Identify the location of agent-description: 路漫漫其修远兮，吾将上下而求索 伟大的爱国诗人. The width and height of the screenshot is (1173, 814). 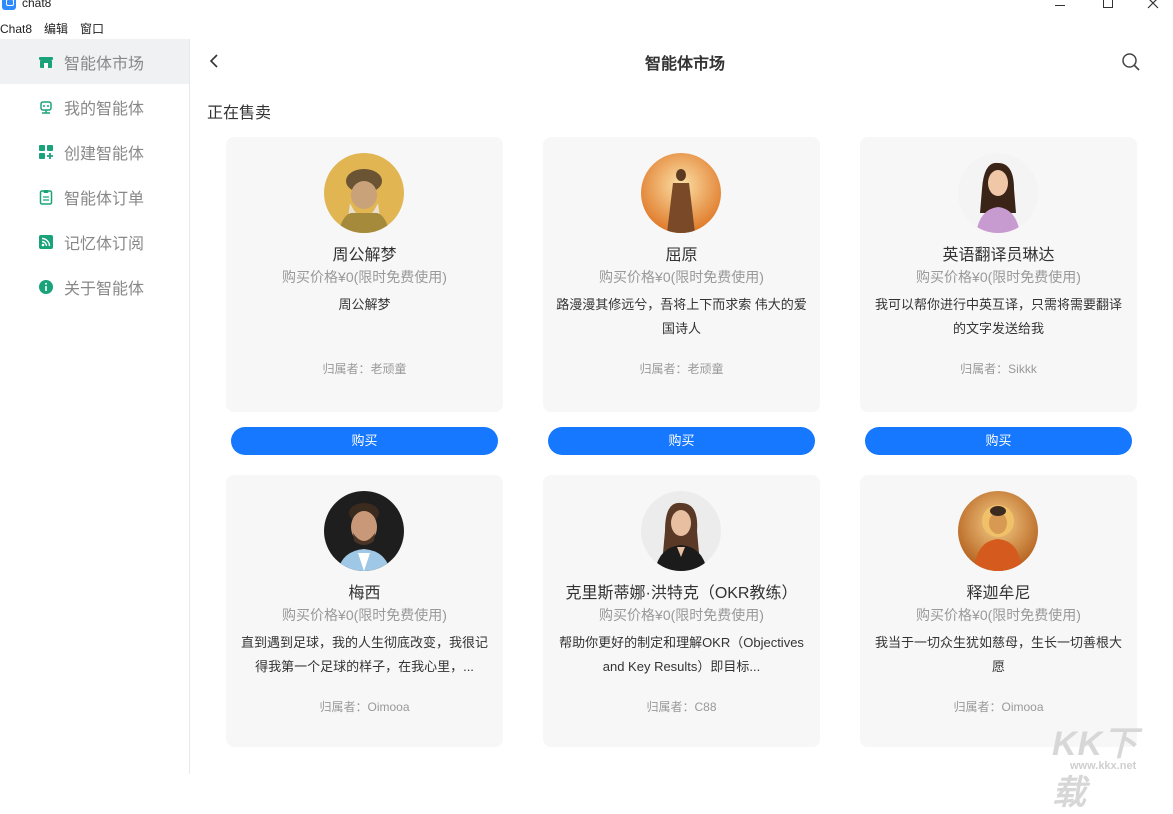
(681, 316).